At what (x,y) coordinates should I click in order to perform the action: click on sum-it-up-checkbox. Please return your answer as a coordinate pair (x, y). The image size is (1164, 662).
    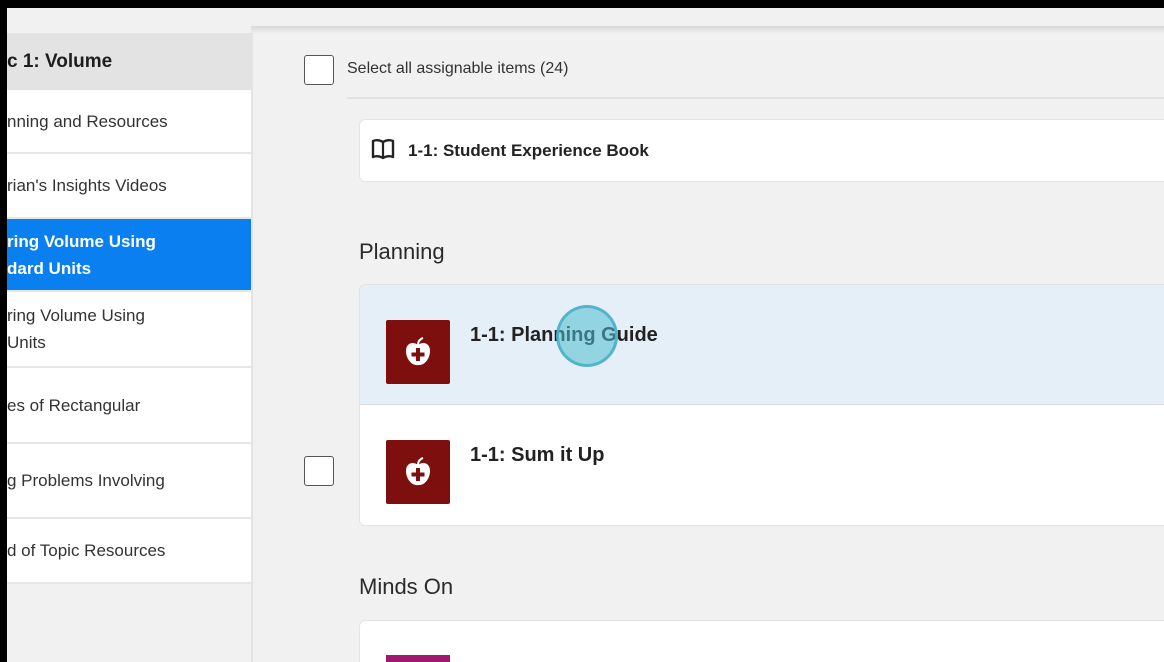
    Looking at the image, I should click on (319, 471).